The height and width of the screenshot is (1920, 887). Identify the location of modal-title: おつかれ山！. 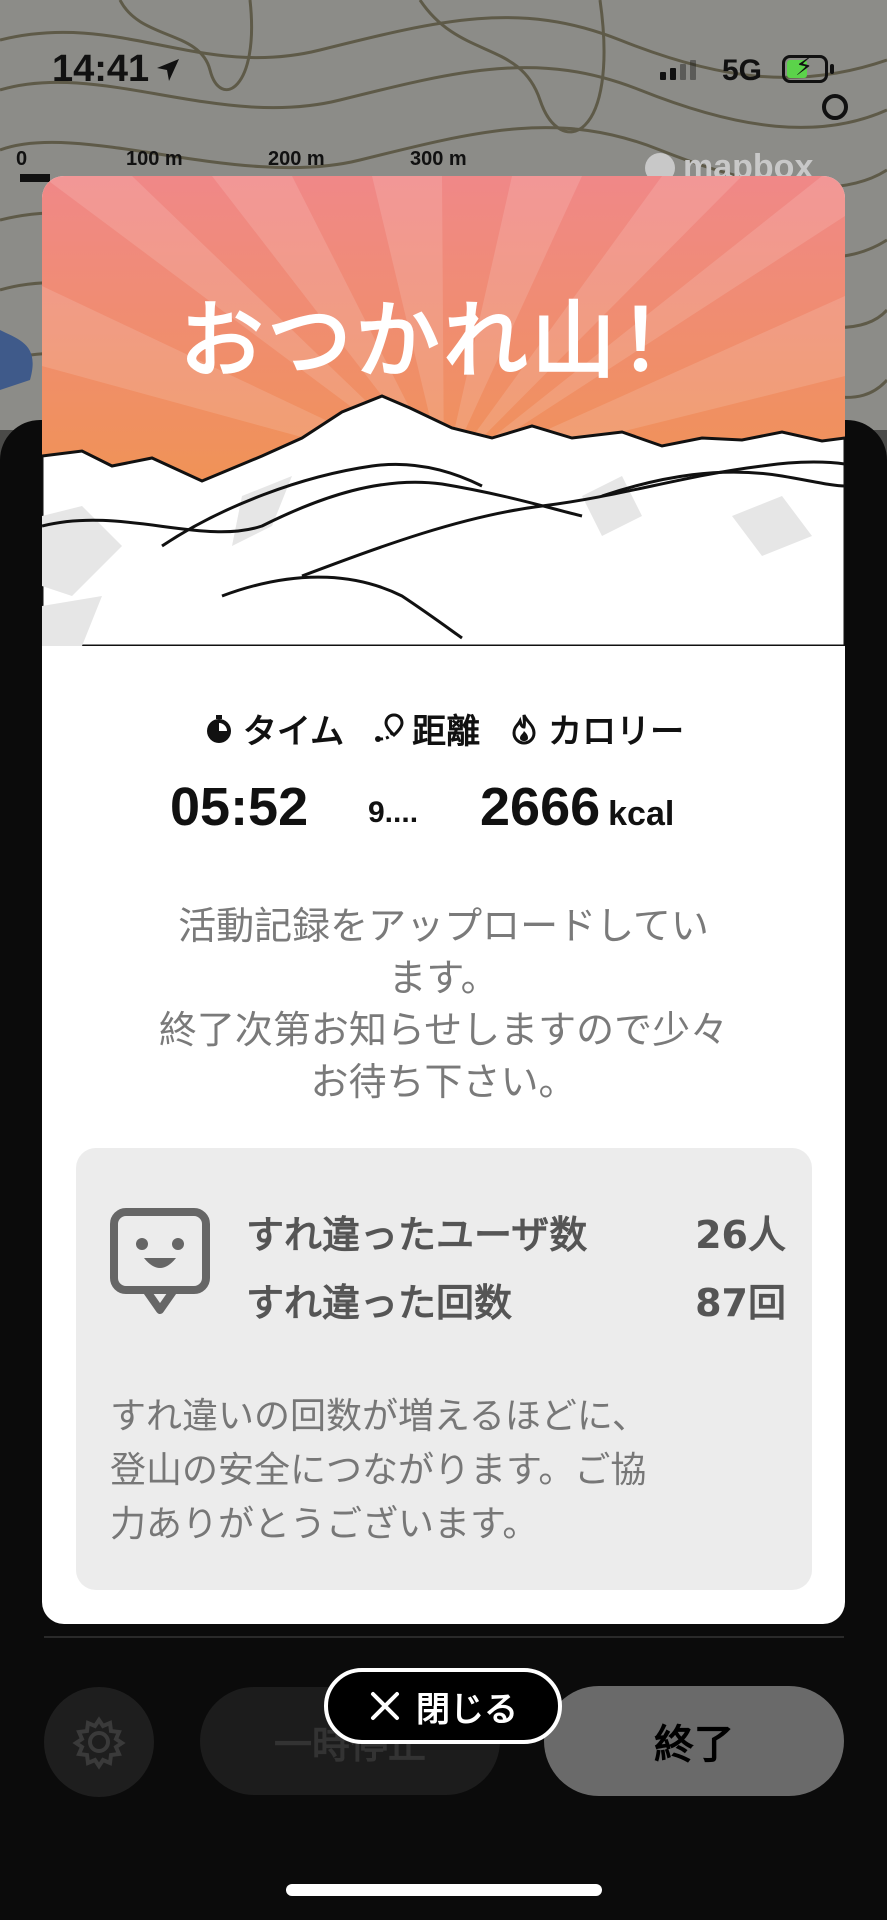
(443, 341).